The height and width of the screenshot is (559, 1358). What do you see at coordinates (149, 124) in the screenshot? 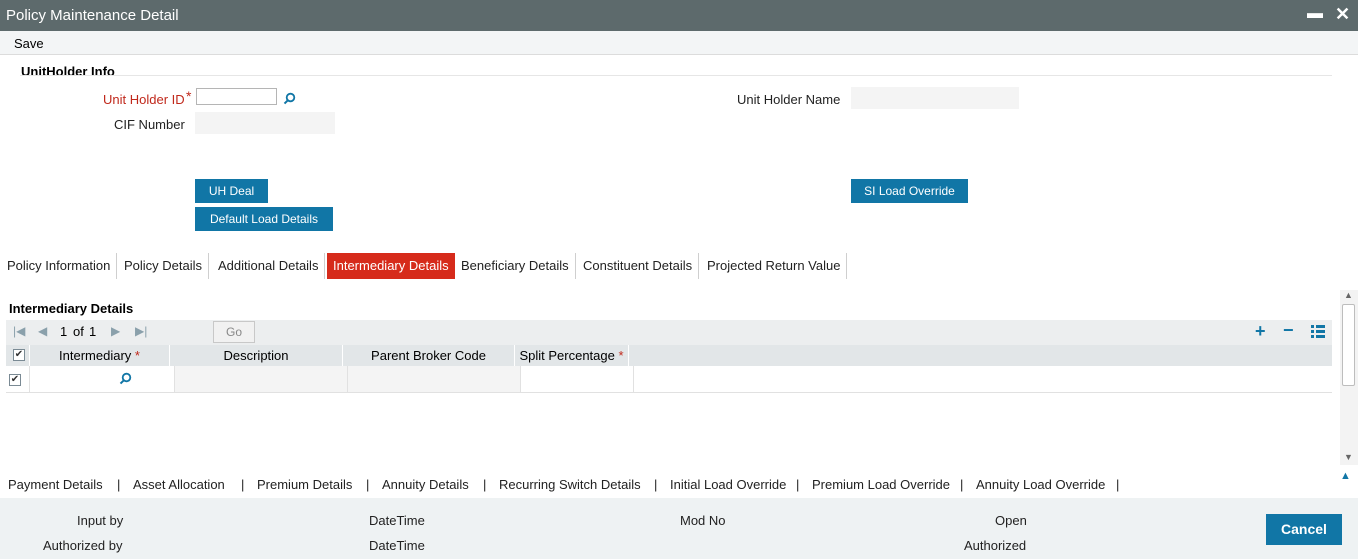
I see `cif-number-label: CIF Number` at bounding box center [149, 124].